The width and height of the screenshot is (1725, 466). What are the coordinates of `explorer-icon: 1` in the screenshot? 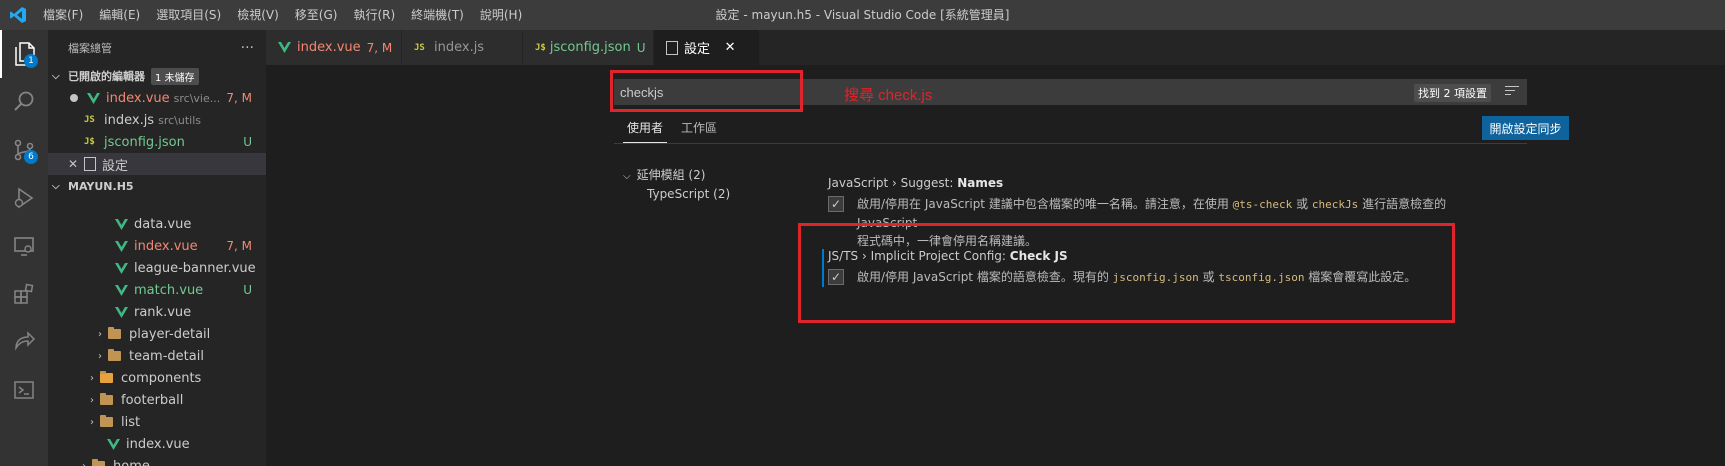 It's located at (24, 54).